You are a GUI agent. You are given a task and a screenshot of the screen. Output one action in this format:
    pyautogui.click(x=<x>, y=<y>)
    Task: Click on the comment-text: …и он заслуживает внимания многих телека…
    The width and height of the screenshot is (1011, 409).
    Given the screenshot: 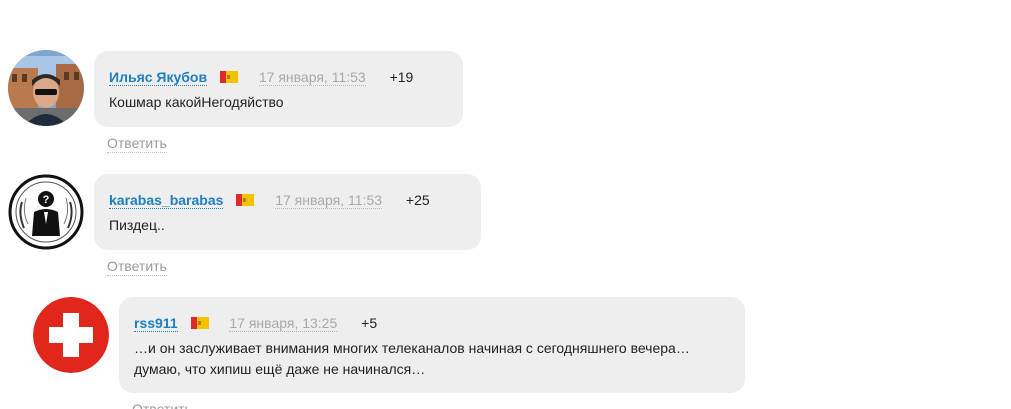 What is the action you would take?
    pyautogui.click(x=412, y=358)
    